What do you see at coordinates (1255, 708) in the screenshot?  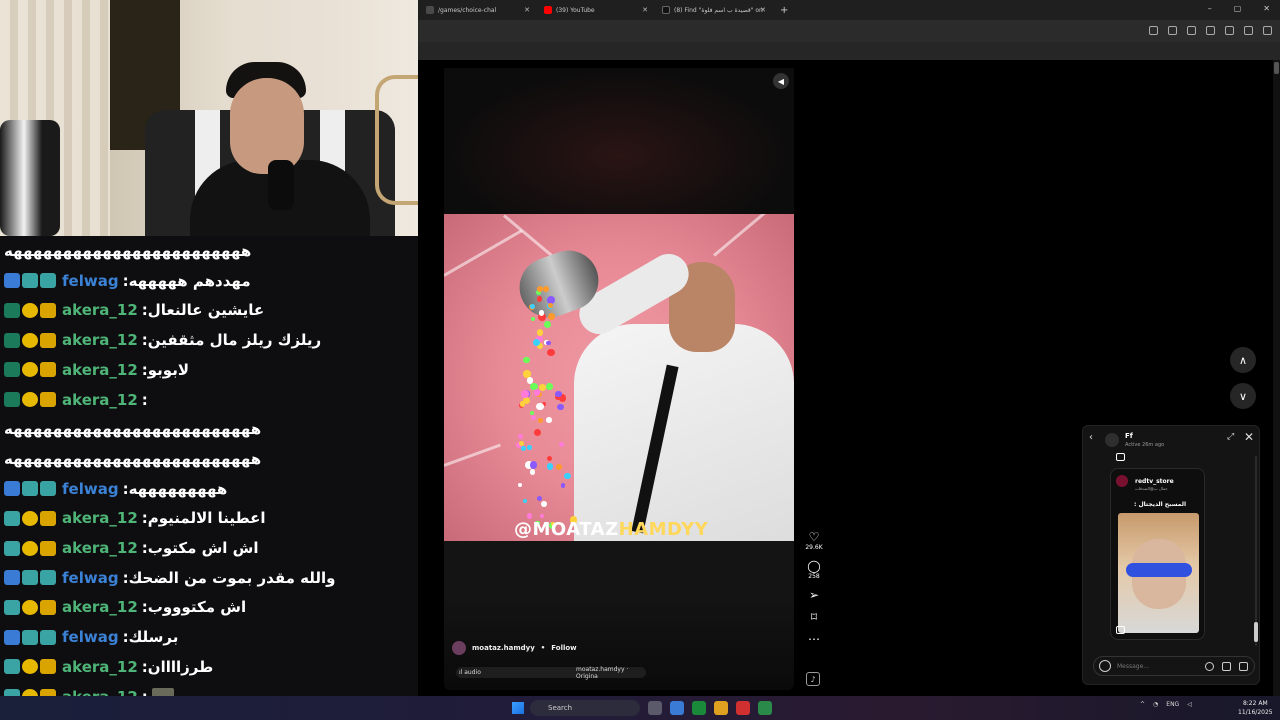 I see `taskbar-clock: 8:22 AM 11/16/2025` at bounding box center [1255, 708].